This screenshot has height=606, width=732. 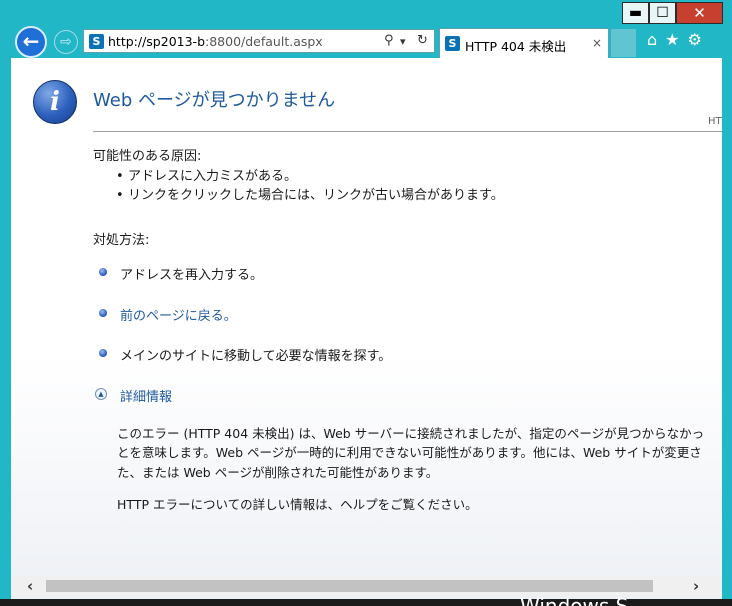 I want to click on tab-title: HTTP 404 未検出, so click(x=516, y=46).